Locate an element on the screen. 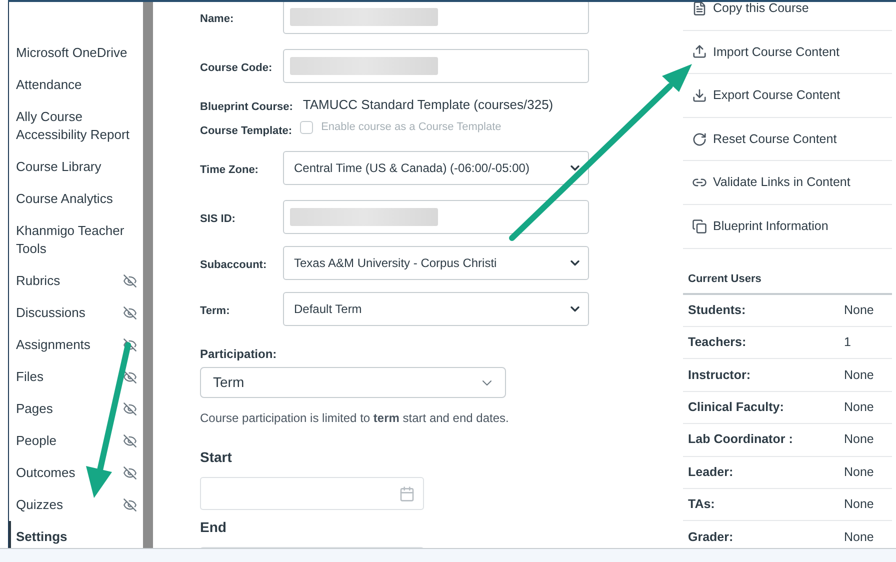  blueprint-course-value: TAMUCC Standard Template (courses/325) is located at coordinates (428, 105).